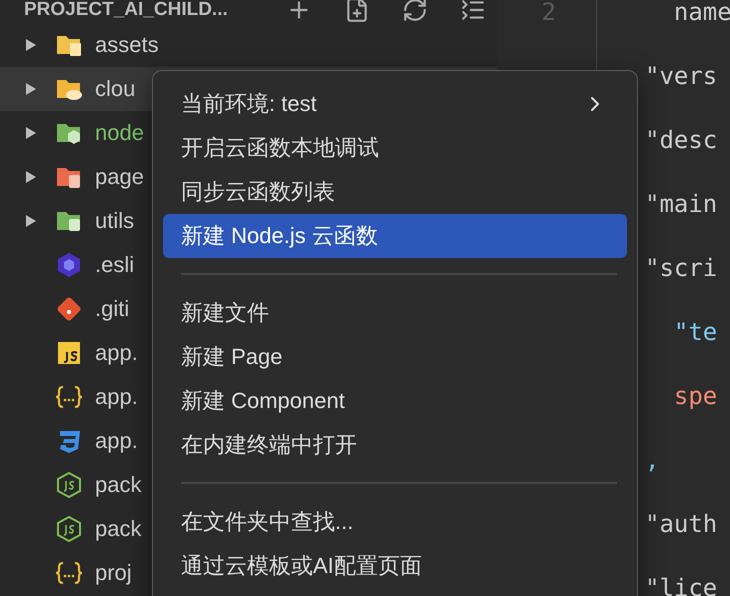 The image size is (730, 596). Describe the element at coordinates (395, 445) in the screenshot. I see `menu-item: 在内建终端中打开` at that location.